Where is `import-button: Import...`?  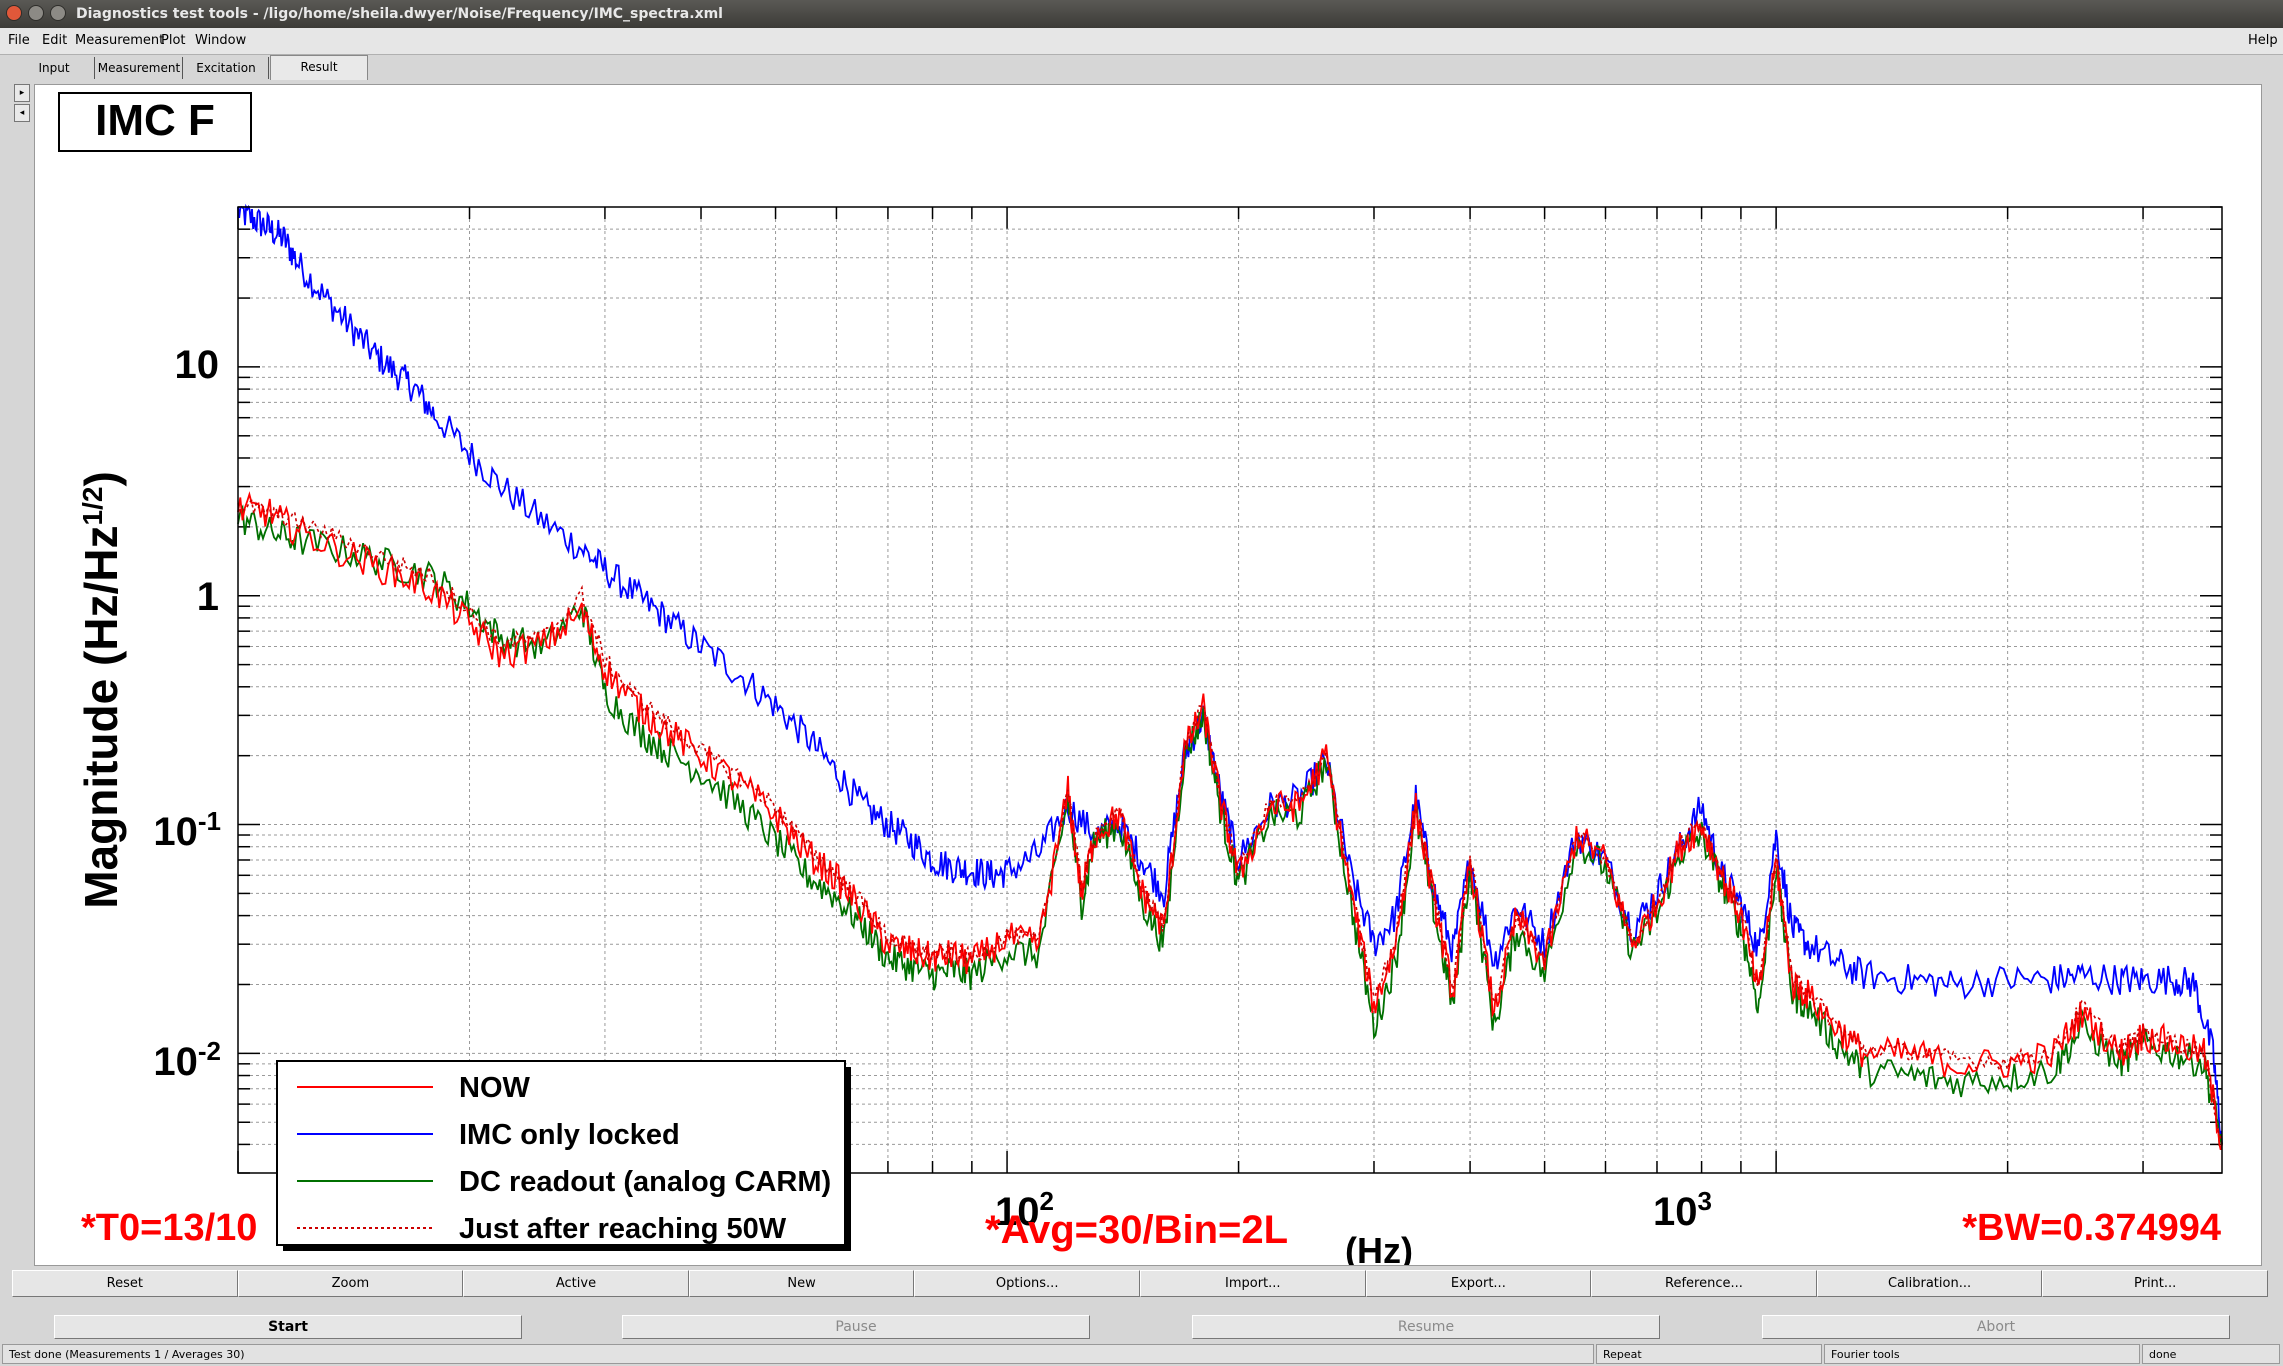
import-button: Import... is located at coordinates (1252, 1283).